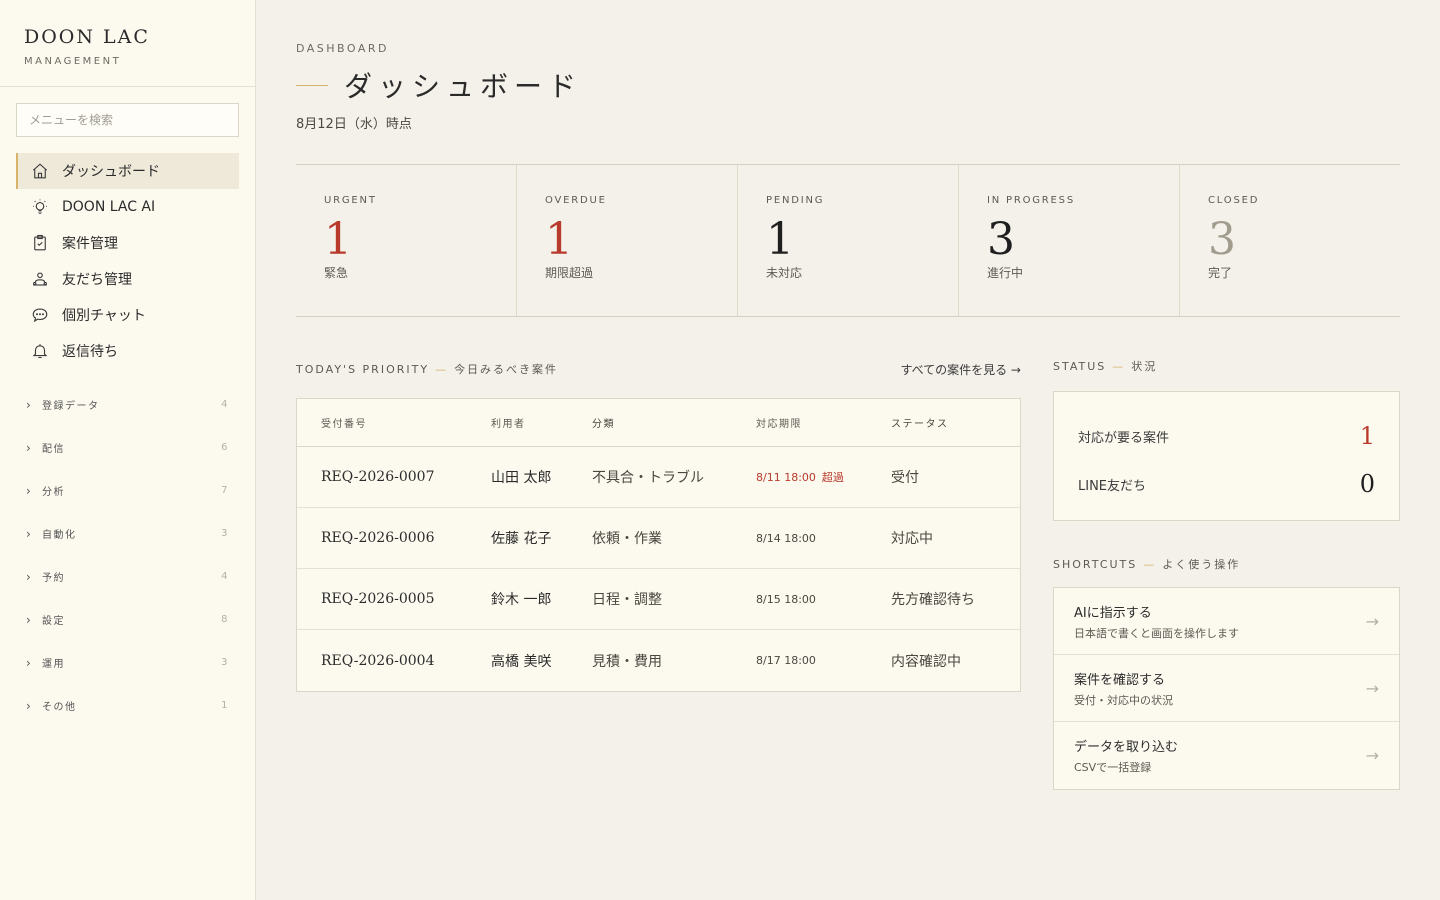  What do you see at coordinates (1234, 200) in the screenshot?
I see `stat-label: CLOSED` at bounding box center [1234, 200].